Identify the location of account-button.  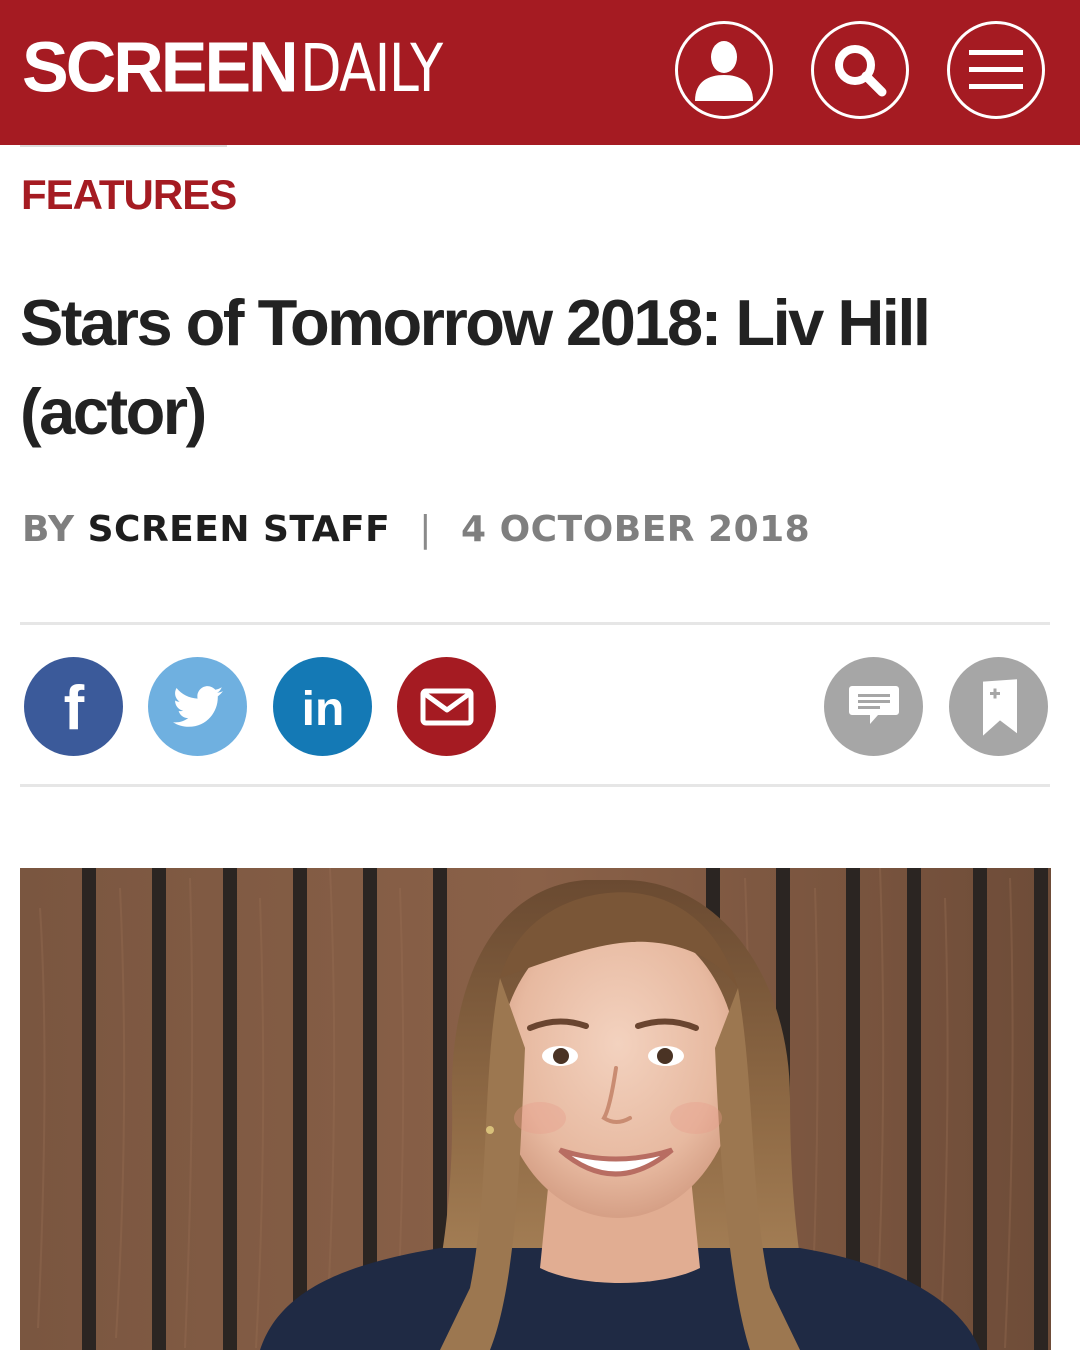
(724, 70).